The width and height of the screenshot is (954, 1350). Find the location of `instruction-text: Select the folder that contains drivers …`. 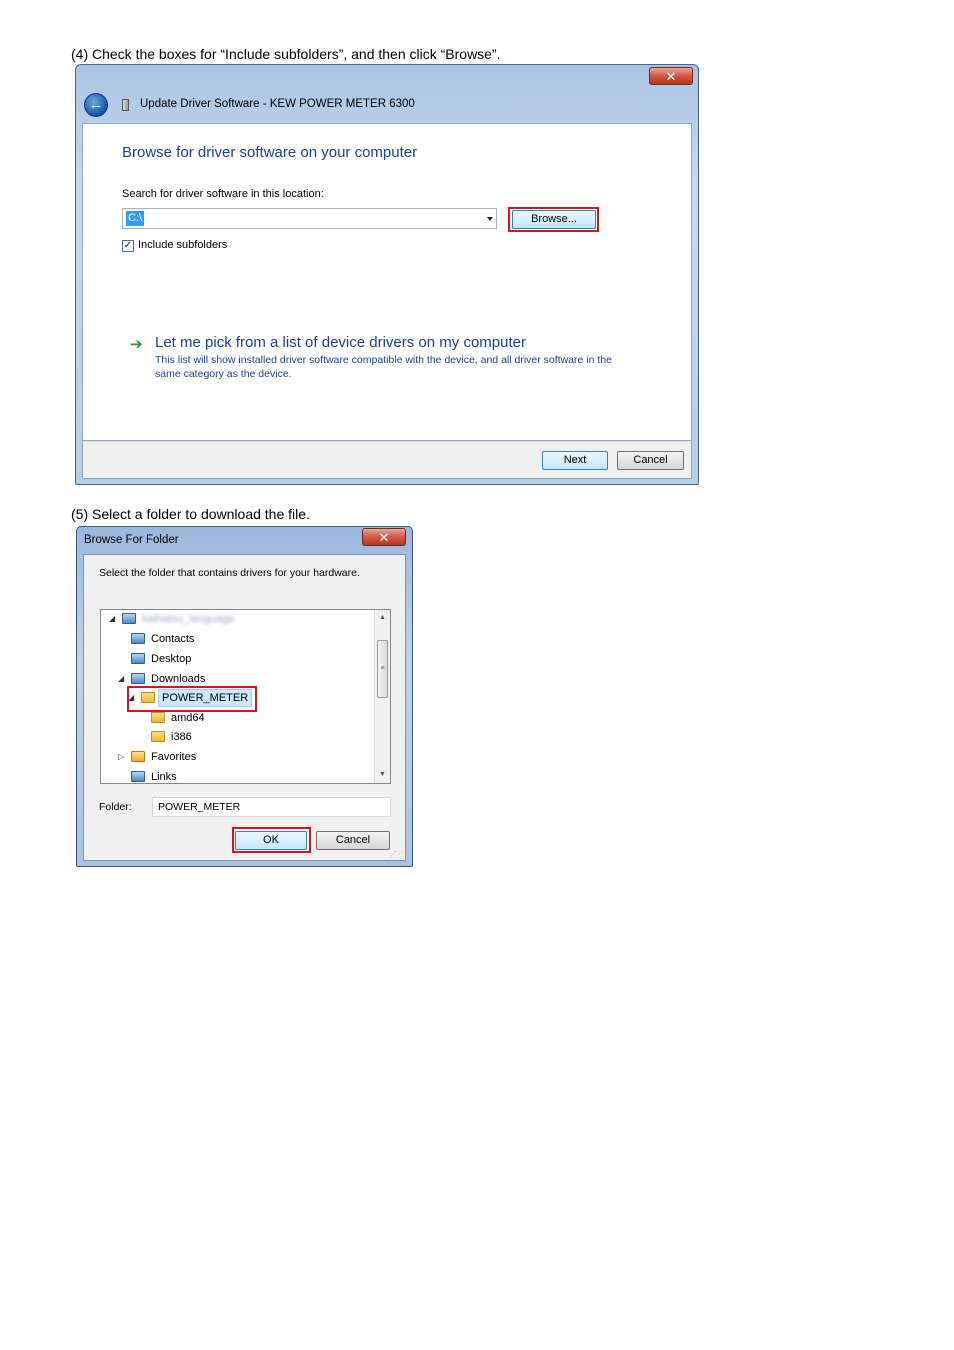

instruction-text: Select the folder that contains drivers … is located at coordinates (229, 573).